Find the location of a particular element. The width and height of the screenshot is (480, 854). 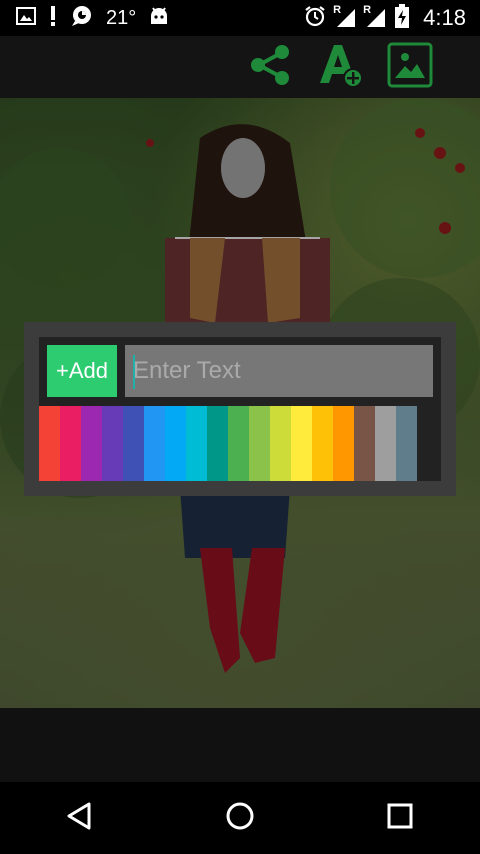

share-button is located at coordinates (270, 67).